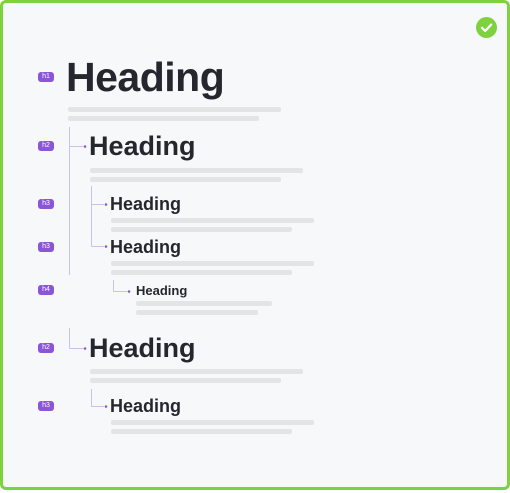 The image size is (510, 493). Describe the element at coordinates (46, 290) in the screenshot. I see `level-tag-h4: h4` at that location.